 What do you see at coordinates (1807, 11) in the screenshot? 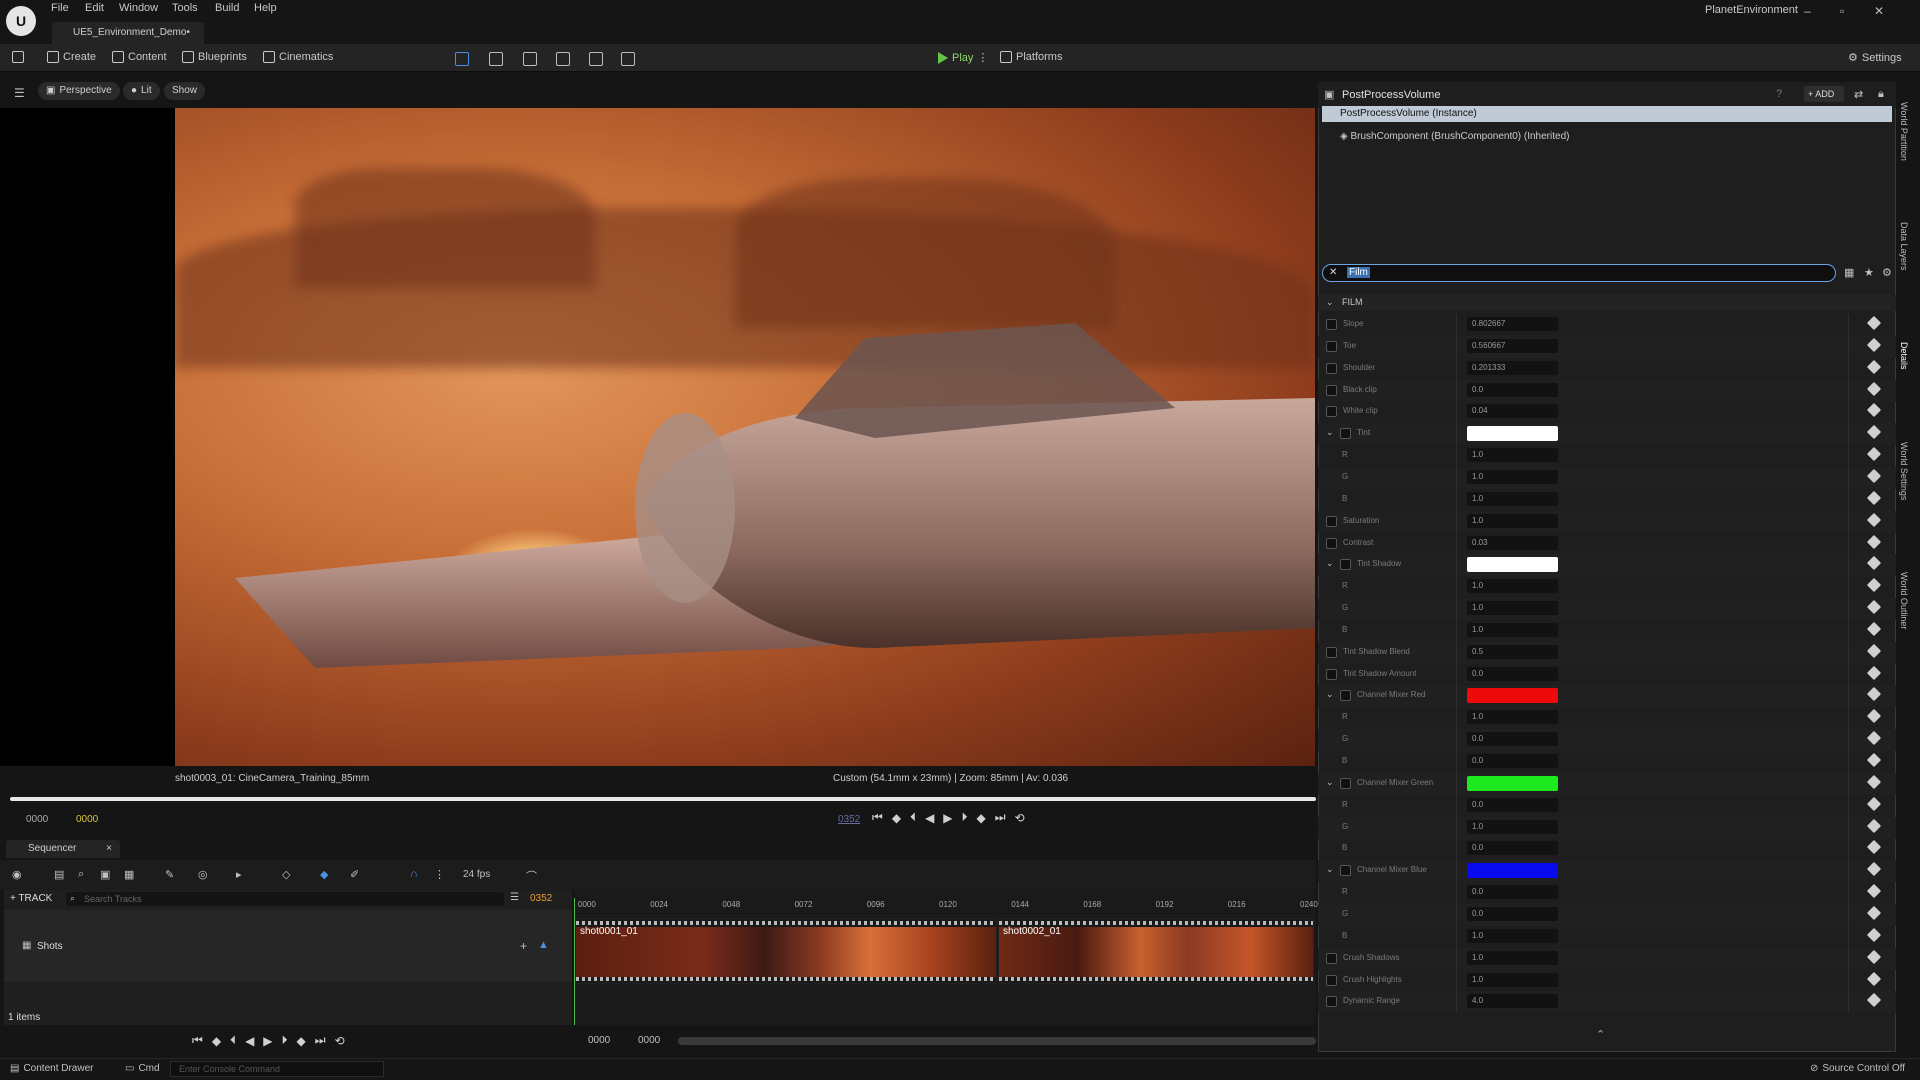
I see `minimize-icon: –` at bounding box center [1807, 11].